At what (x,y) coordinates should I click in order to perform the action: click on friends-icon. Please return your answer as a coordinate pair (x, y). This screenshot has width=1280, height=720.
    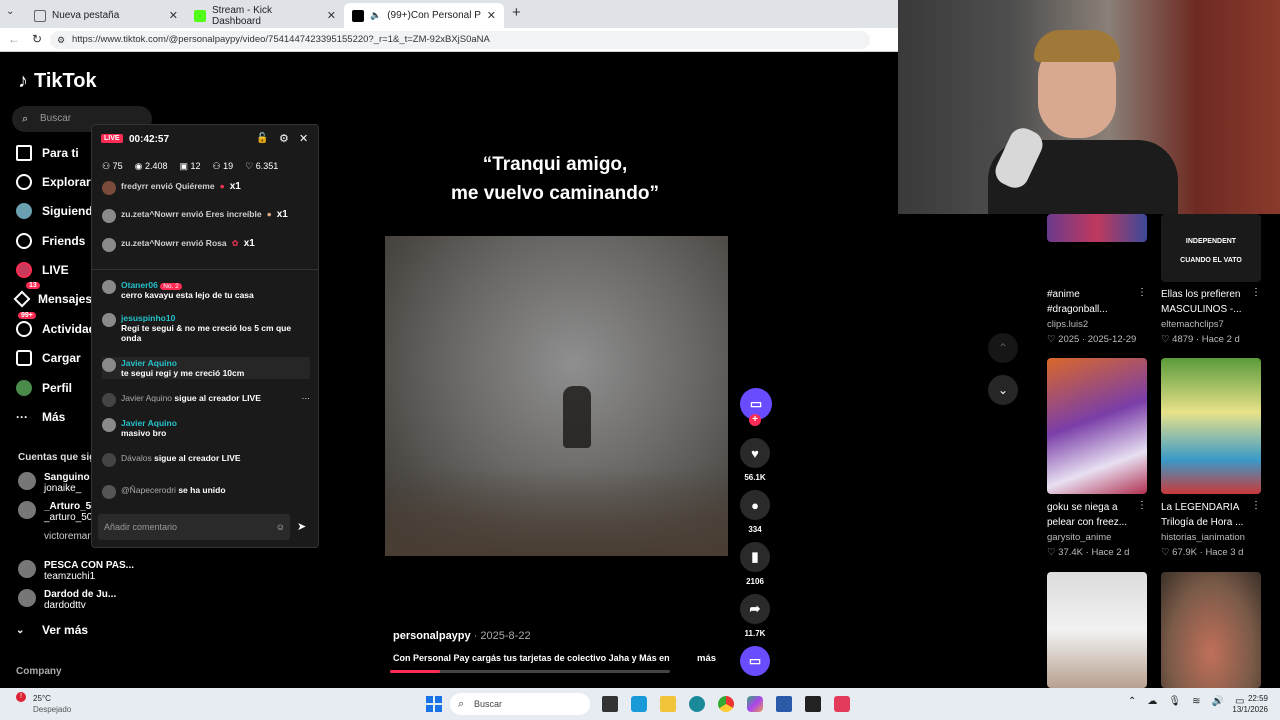
    Looking at the image, I should click on (24, 241).